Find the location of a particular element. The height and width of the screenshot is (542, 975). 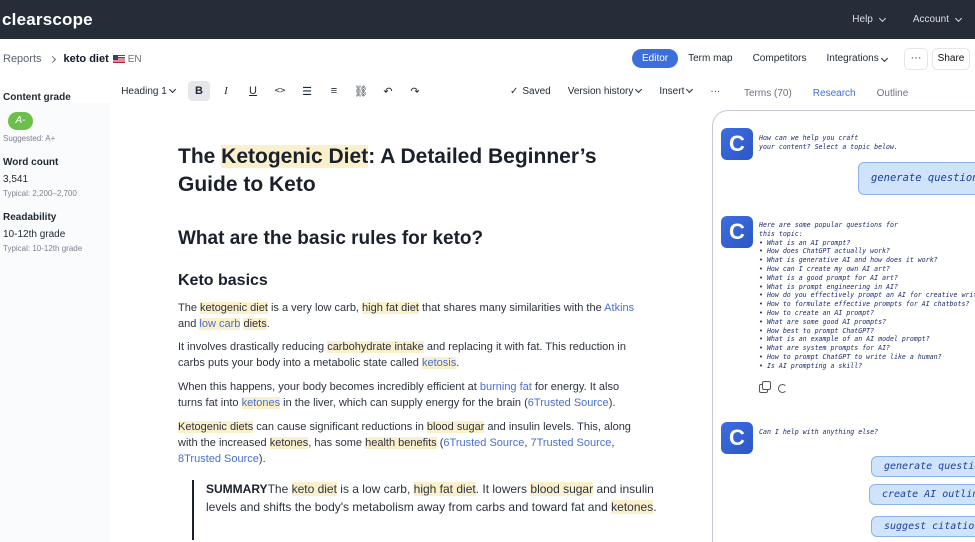

summary-label: SUMMARY is located at coordinates (237, 489).